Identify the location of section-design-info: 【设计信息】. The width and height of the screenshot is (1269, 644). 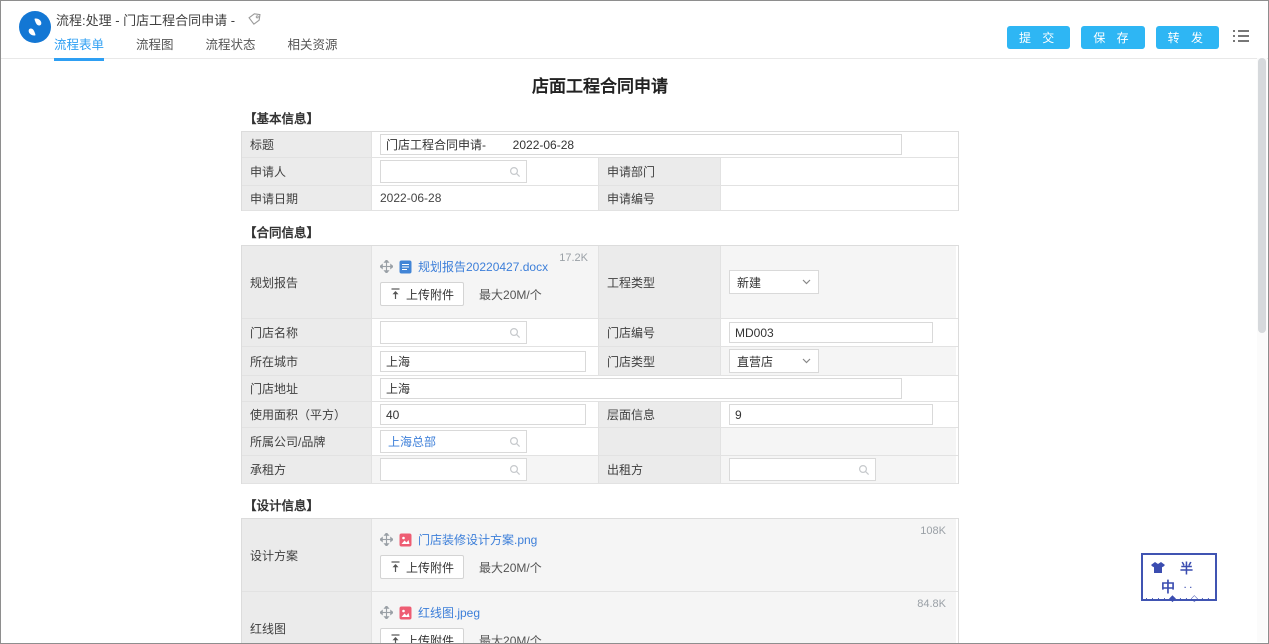
(282, 506).